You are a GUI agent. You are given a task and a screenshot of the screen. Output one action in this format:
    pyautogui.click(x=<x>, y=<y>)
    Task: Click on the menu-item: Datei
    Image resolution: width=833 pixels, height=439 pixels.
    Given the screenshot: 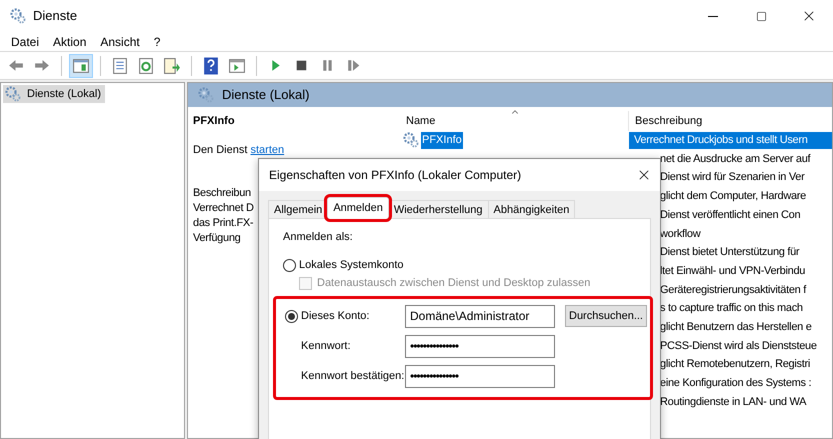 What is the action you would take?
    pyautogui.click(x=25, y=42)
    